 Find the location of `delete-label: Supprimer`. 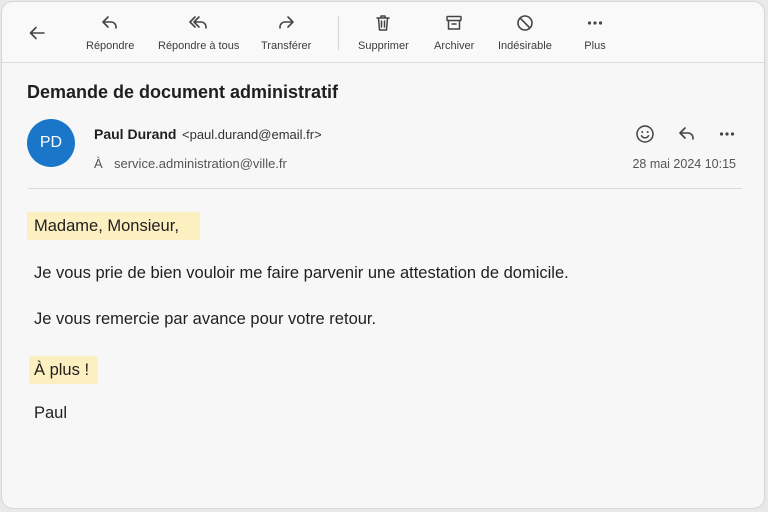

delete-label: Supprimer is located at coordinates (383, 46).